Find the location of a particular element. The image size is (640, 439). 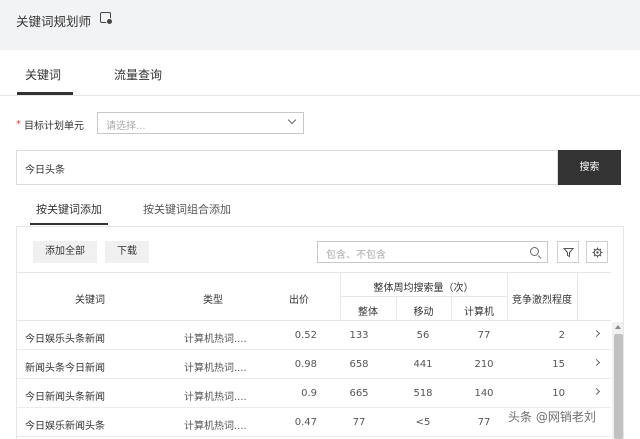

row-keyword: 新闻头条今日新闻 is located at coordinates (65, 368).